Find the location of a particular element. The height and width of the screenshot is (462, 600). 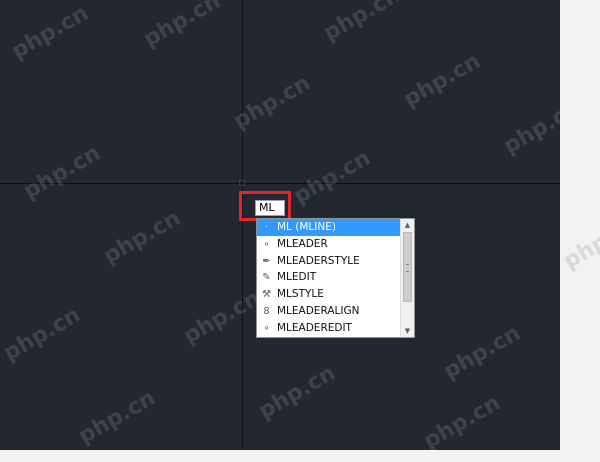

autocomplete-item-mleaderalign: 8 MLEADERALIGN is located at coordinates (328, 311).